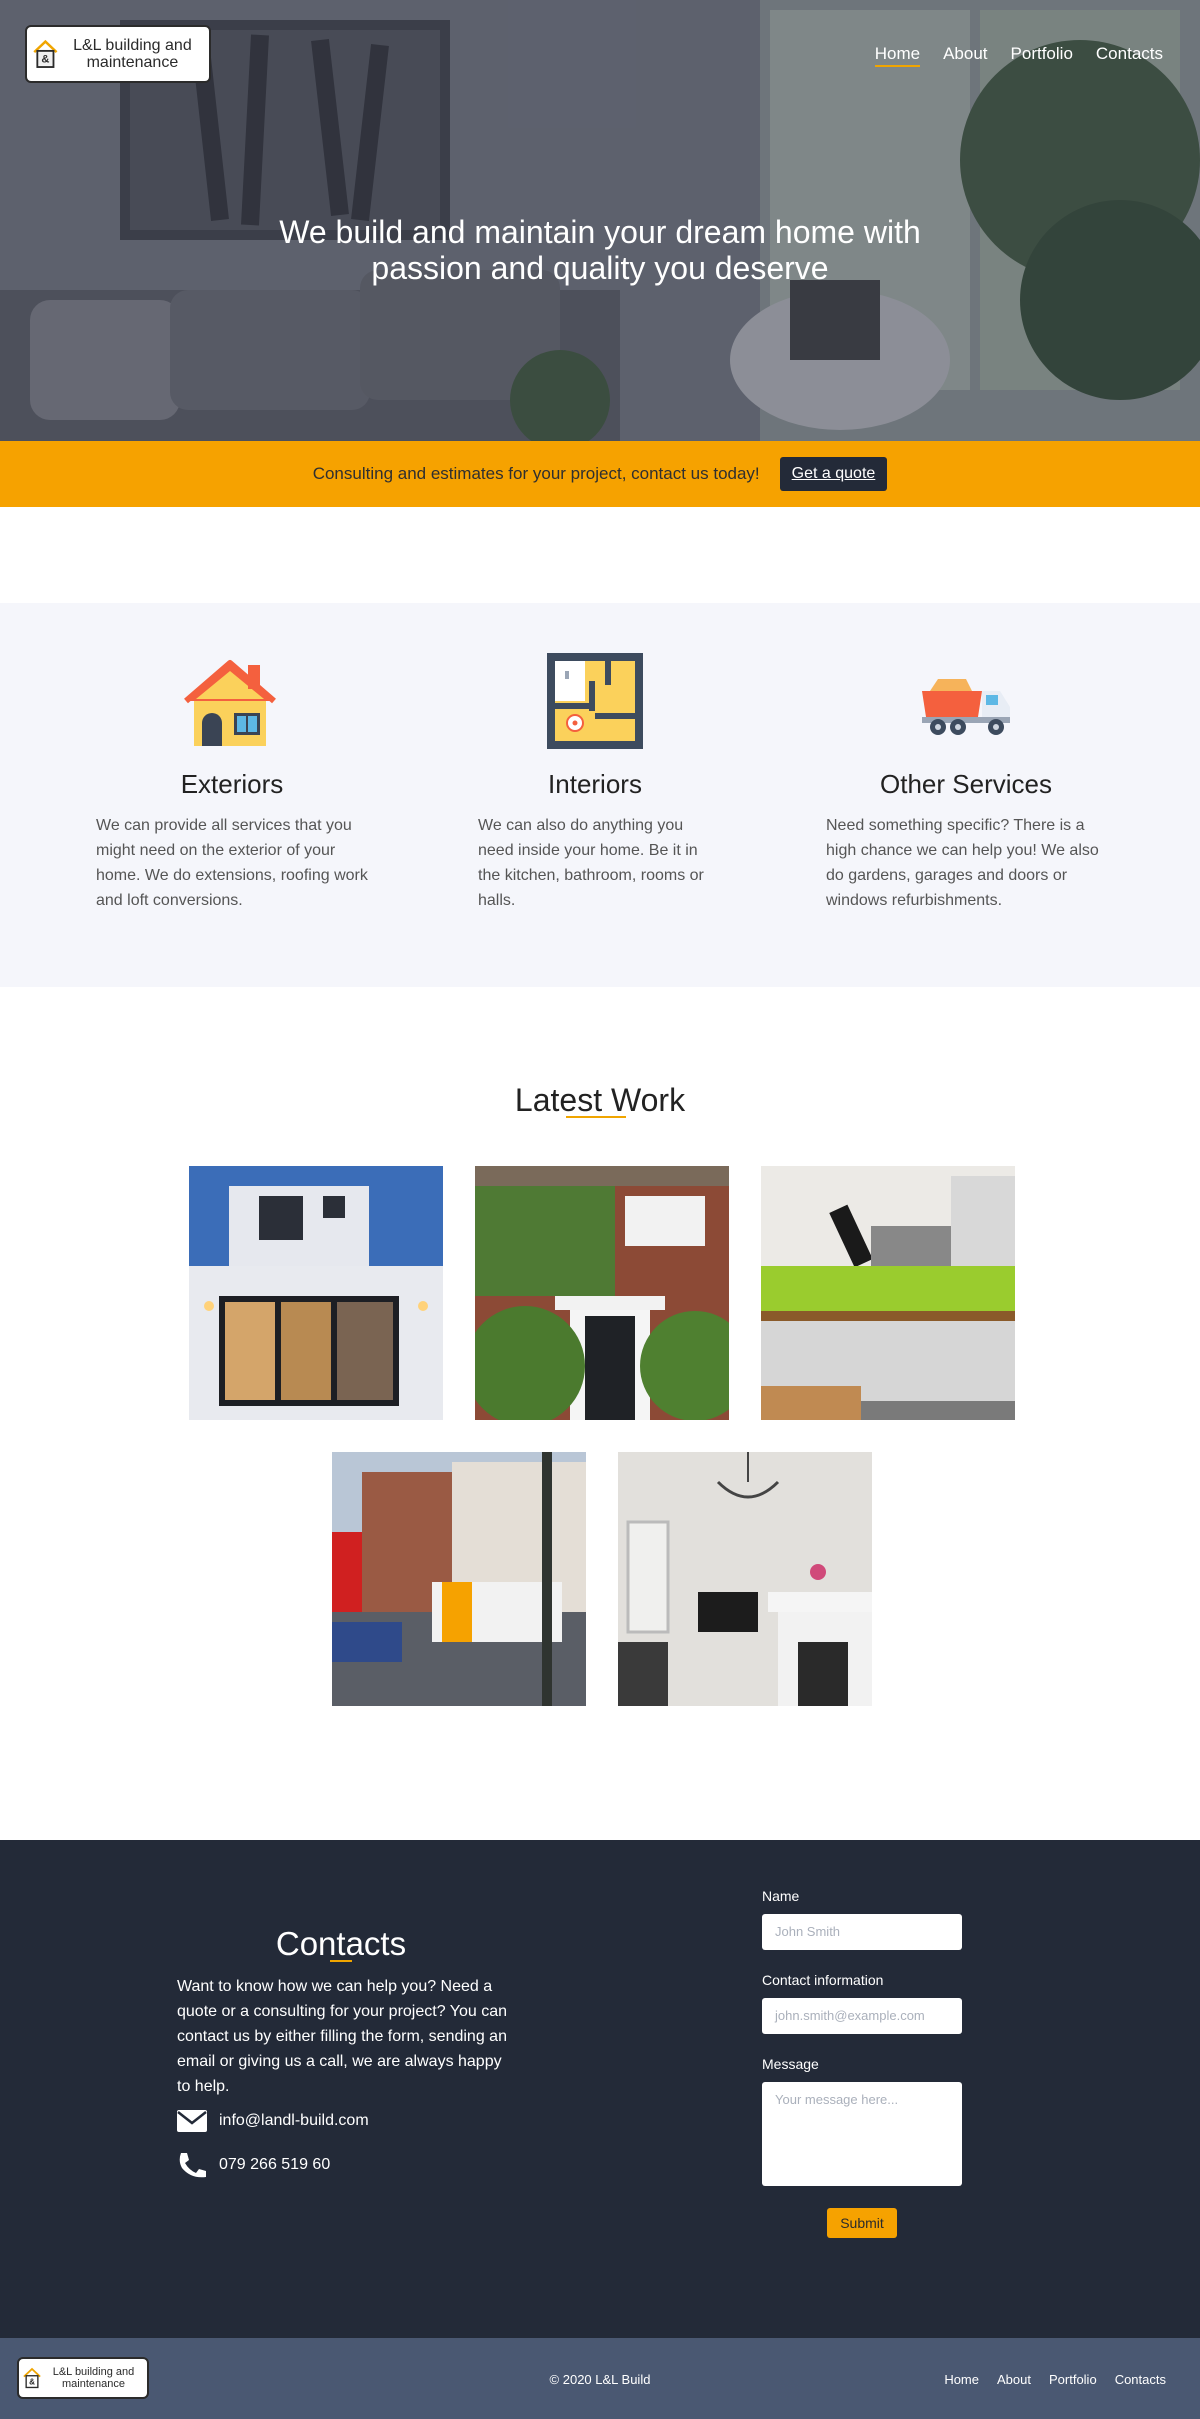 This screenshot has width=1200, height=2419. I want to click on name-input: John Smith, so click(862, 1932).